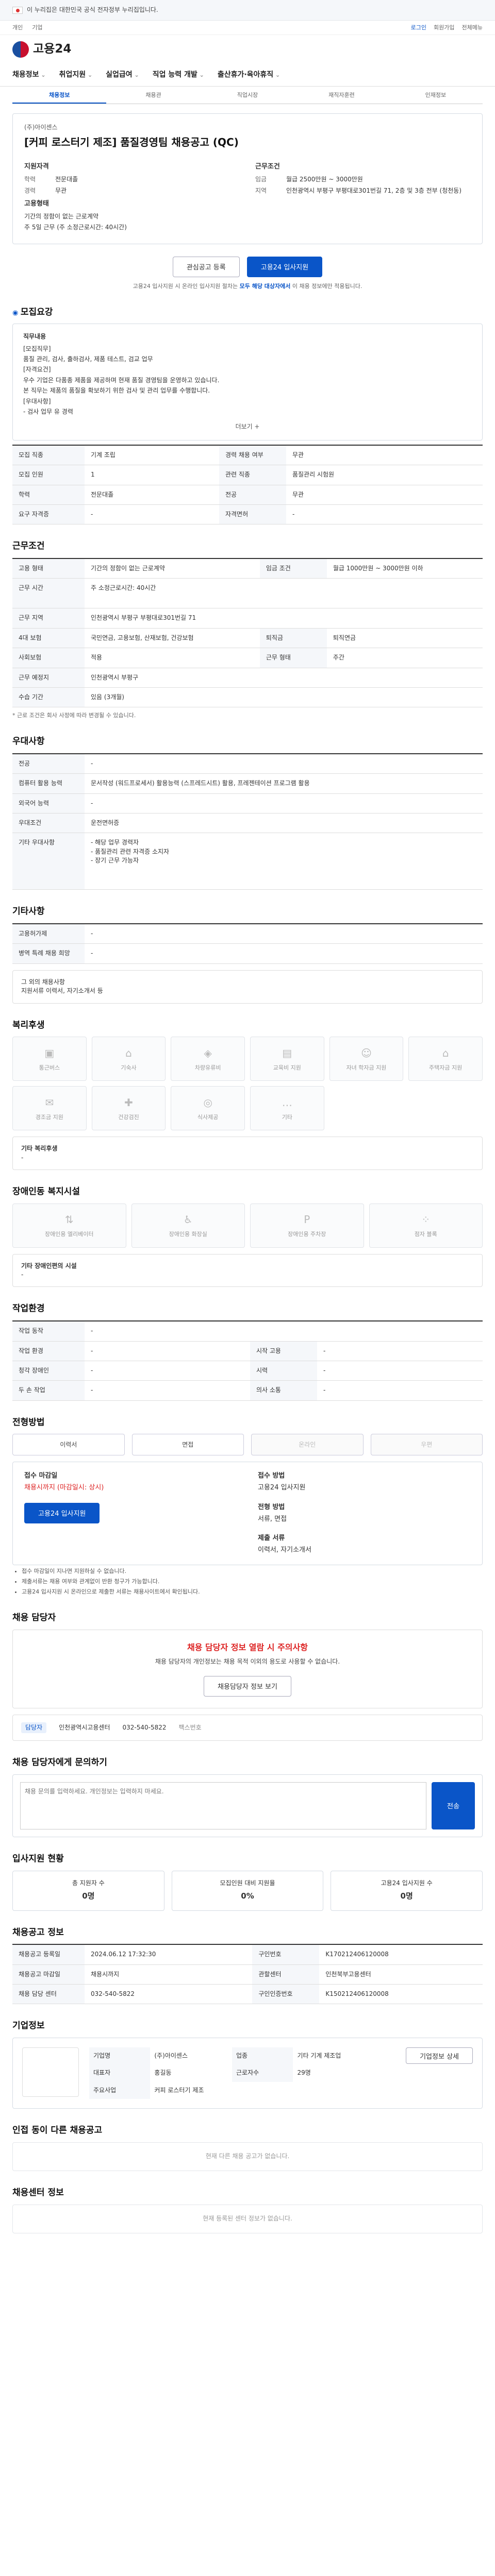  What do you see at coordinates (66, 180) in the screenshot?
I see `value-edu: 전문대졸` at bounding box center [66, 180].